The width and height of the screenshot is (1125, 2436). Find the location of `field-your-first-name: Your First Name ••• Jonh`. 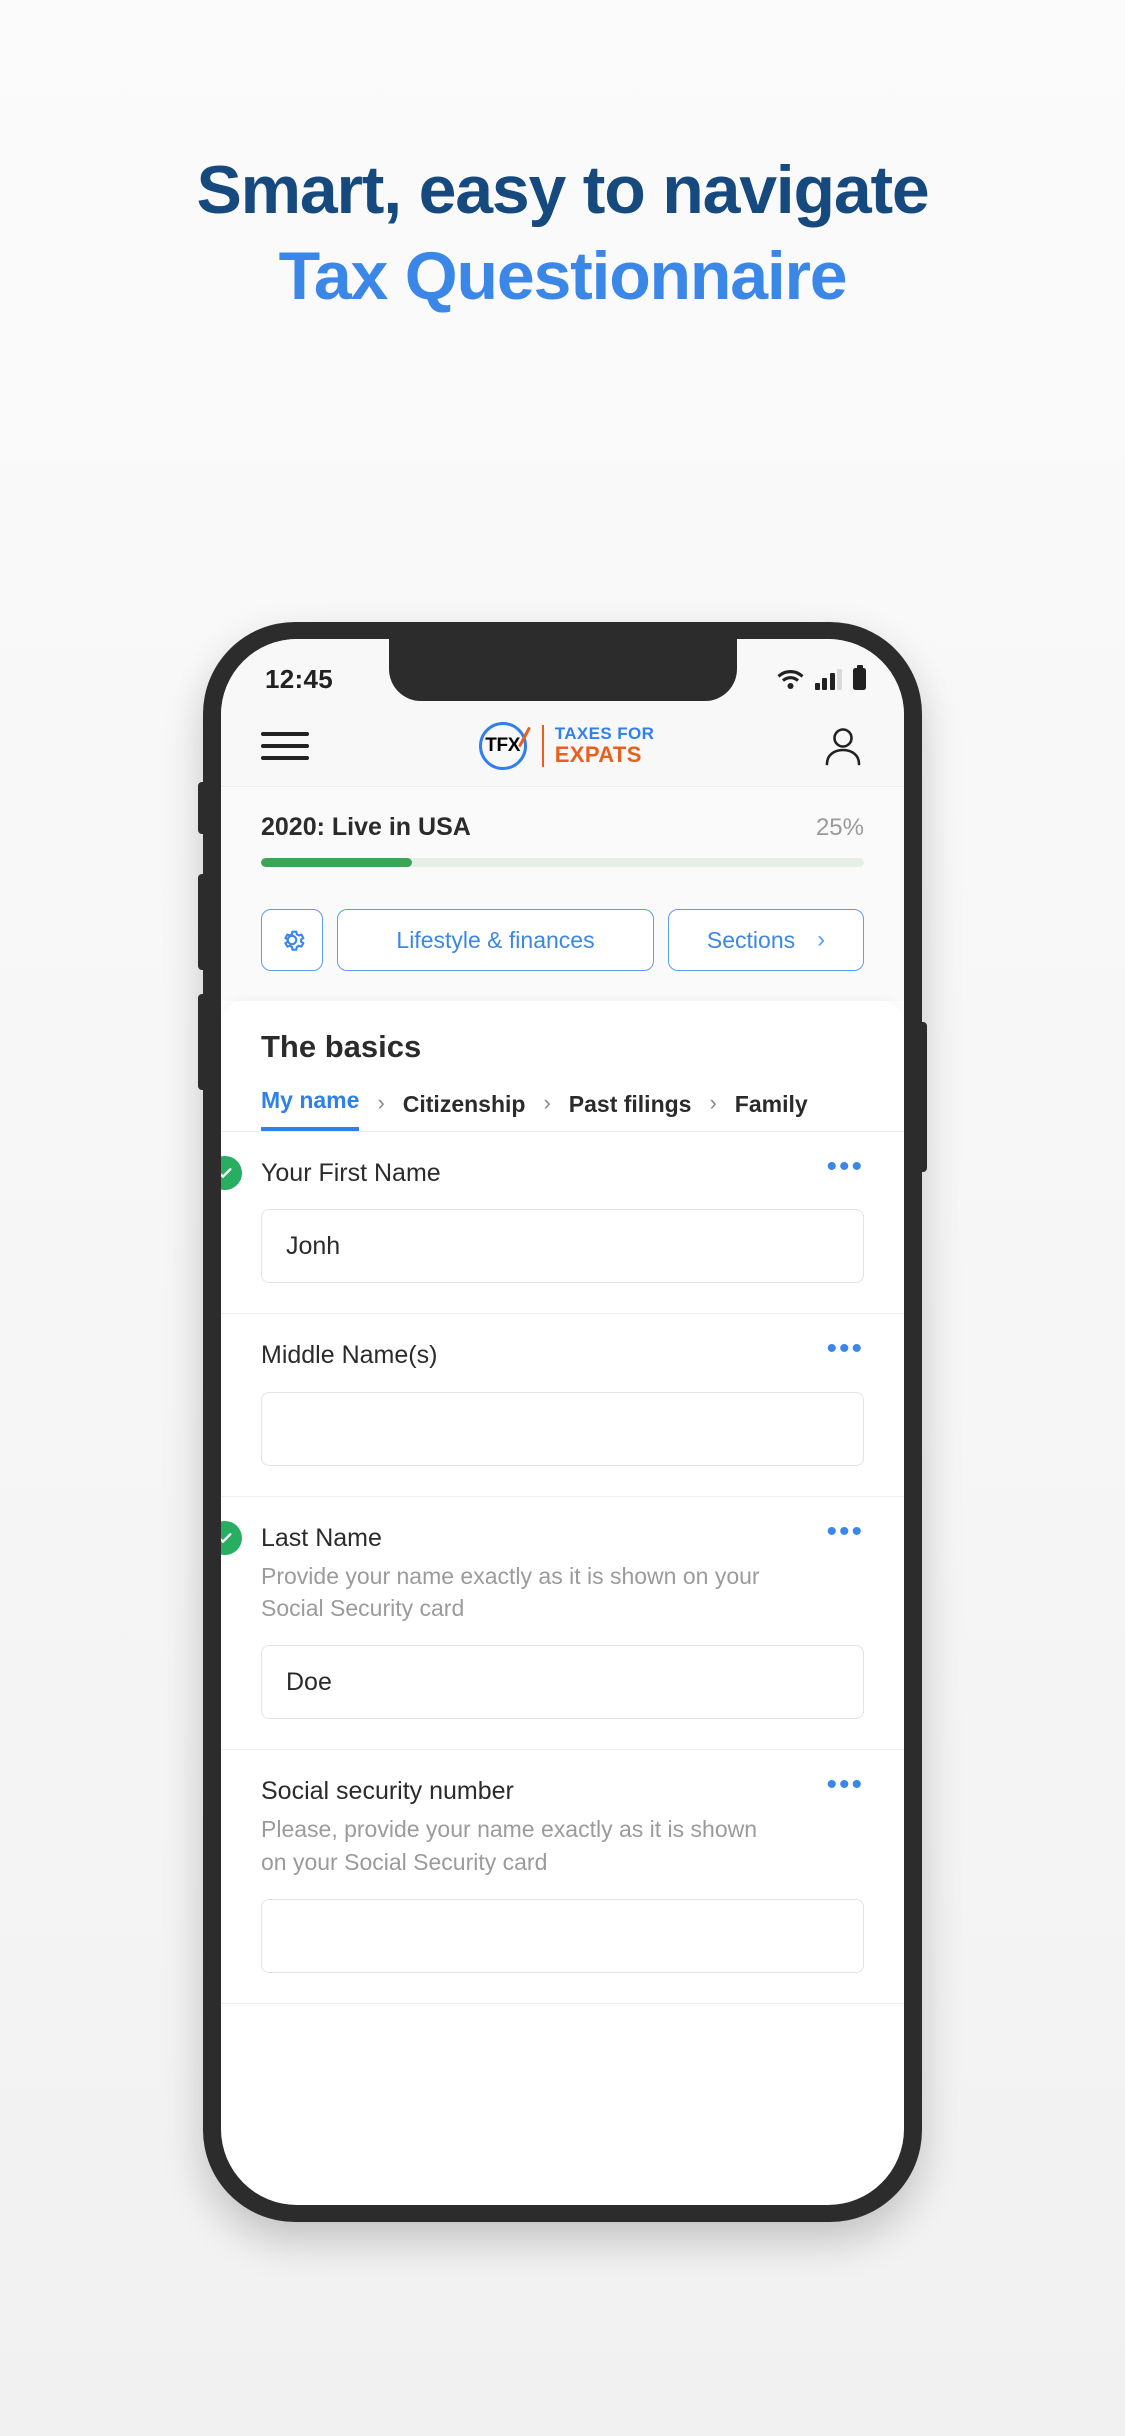

field-your-first-name: Your First Name ••• Jonh is located at coordinates (562, 1223).